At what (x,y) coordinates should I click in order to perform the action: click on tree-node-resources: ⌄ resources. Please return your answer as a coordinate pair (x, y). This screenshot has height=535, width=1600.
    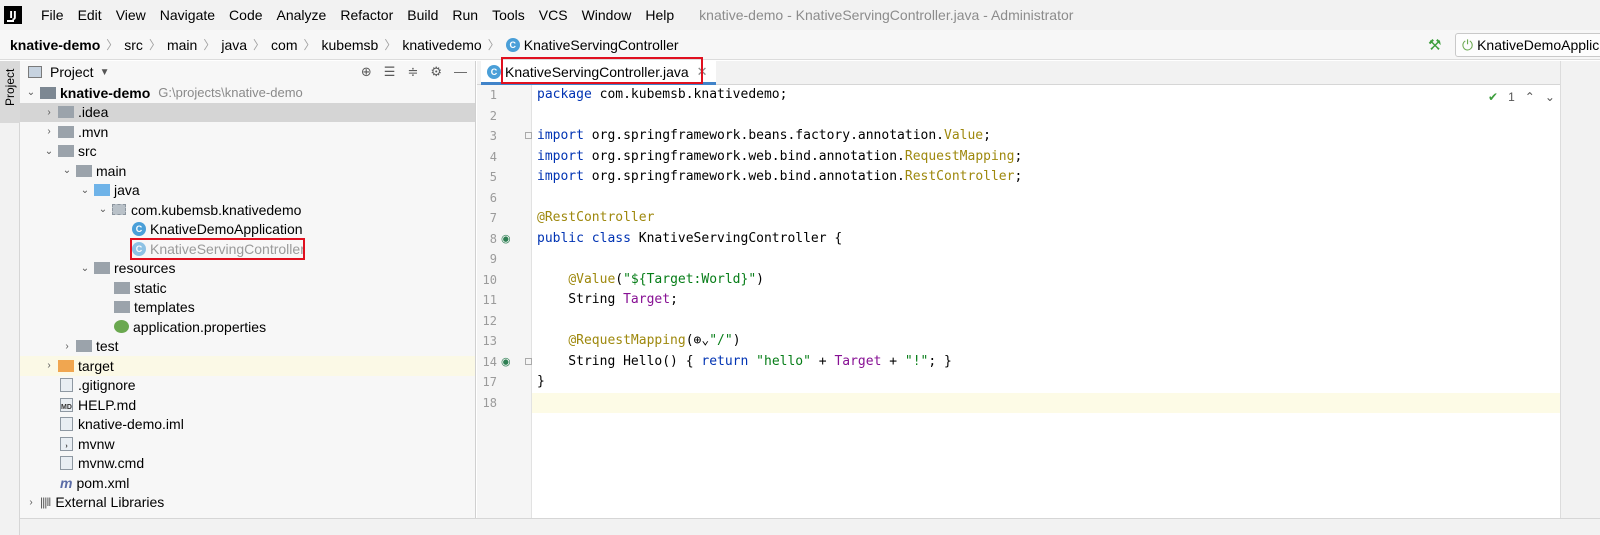
    Looking at the image, I should click on (247, 269).